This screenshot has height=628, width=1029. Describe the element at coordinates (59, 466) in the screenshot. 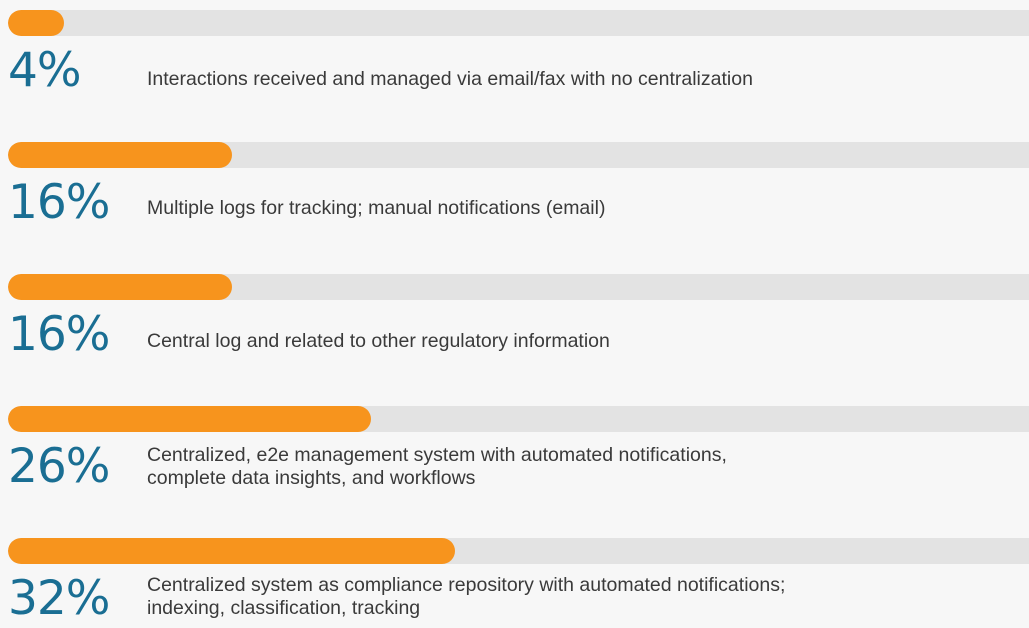

I see `value-label: 26%` at that location.